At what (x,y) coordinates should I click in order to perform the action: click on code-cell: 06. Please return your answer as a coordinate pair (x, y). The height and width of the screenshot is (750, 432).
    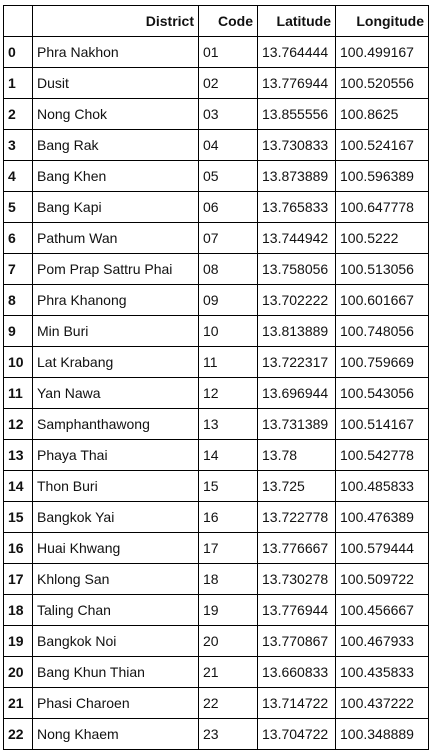
    Looking at the image, I should click on (228, 207).